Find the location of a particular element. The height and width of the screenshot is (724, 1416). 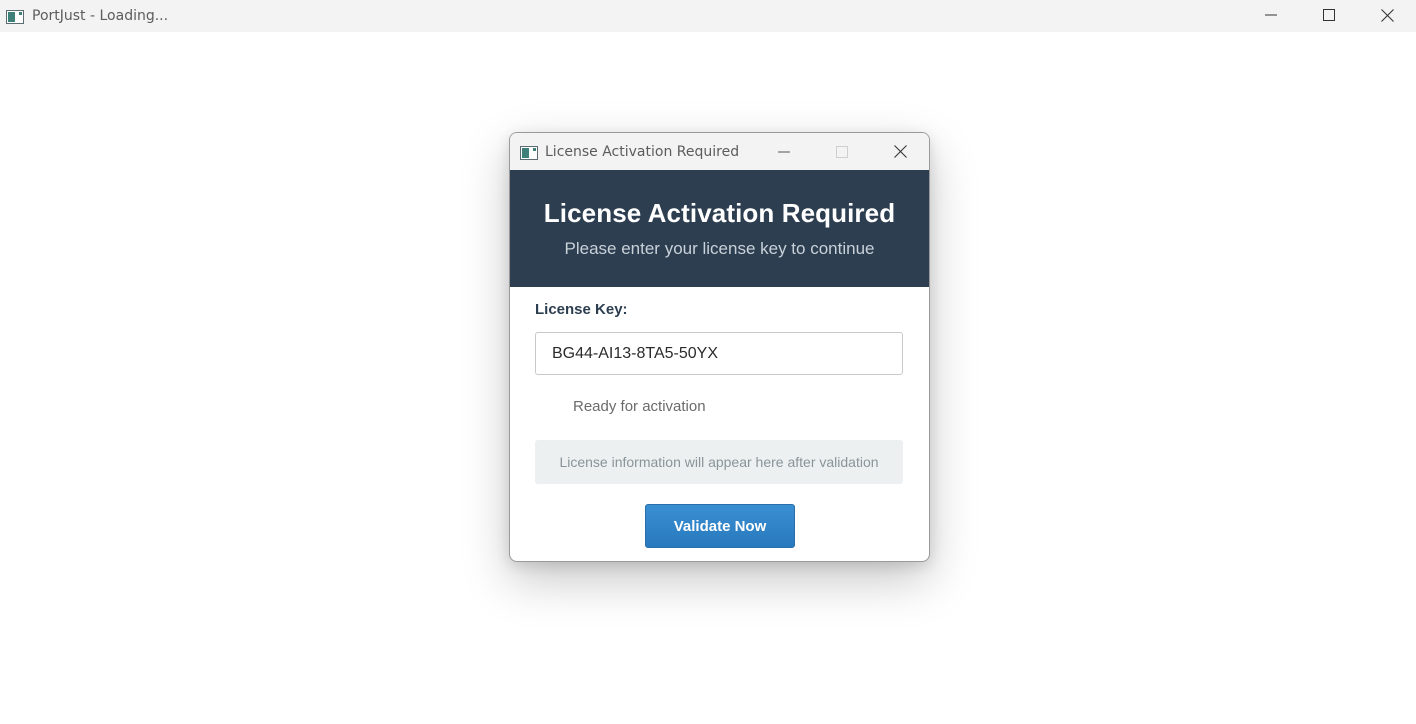

dialog-titlebar: License Activation Required is located at coordinates (719, 151).